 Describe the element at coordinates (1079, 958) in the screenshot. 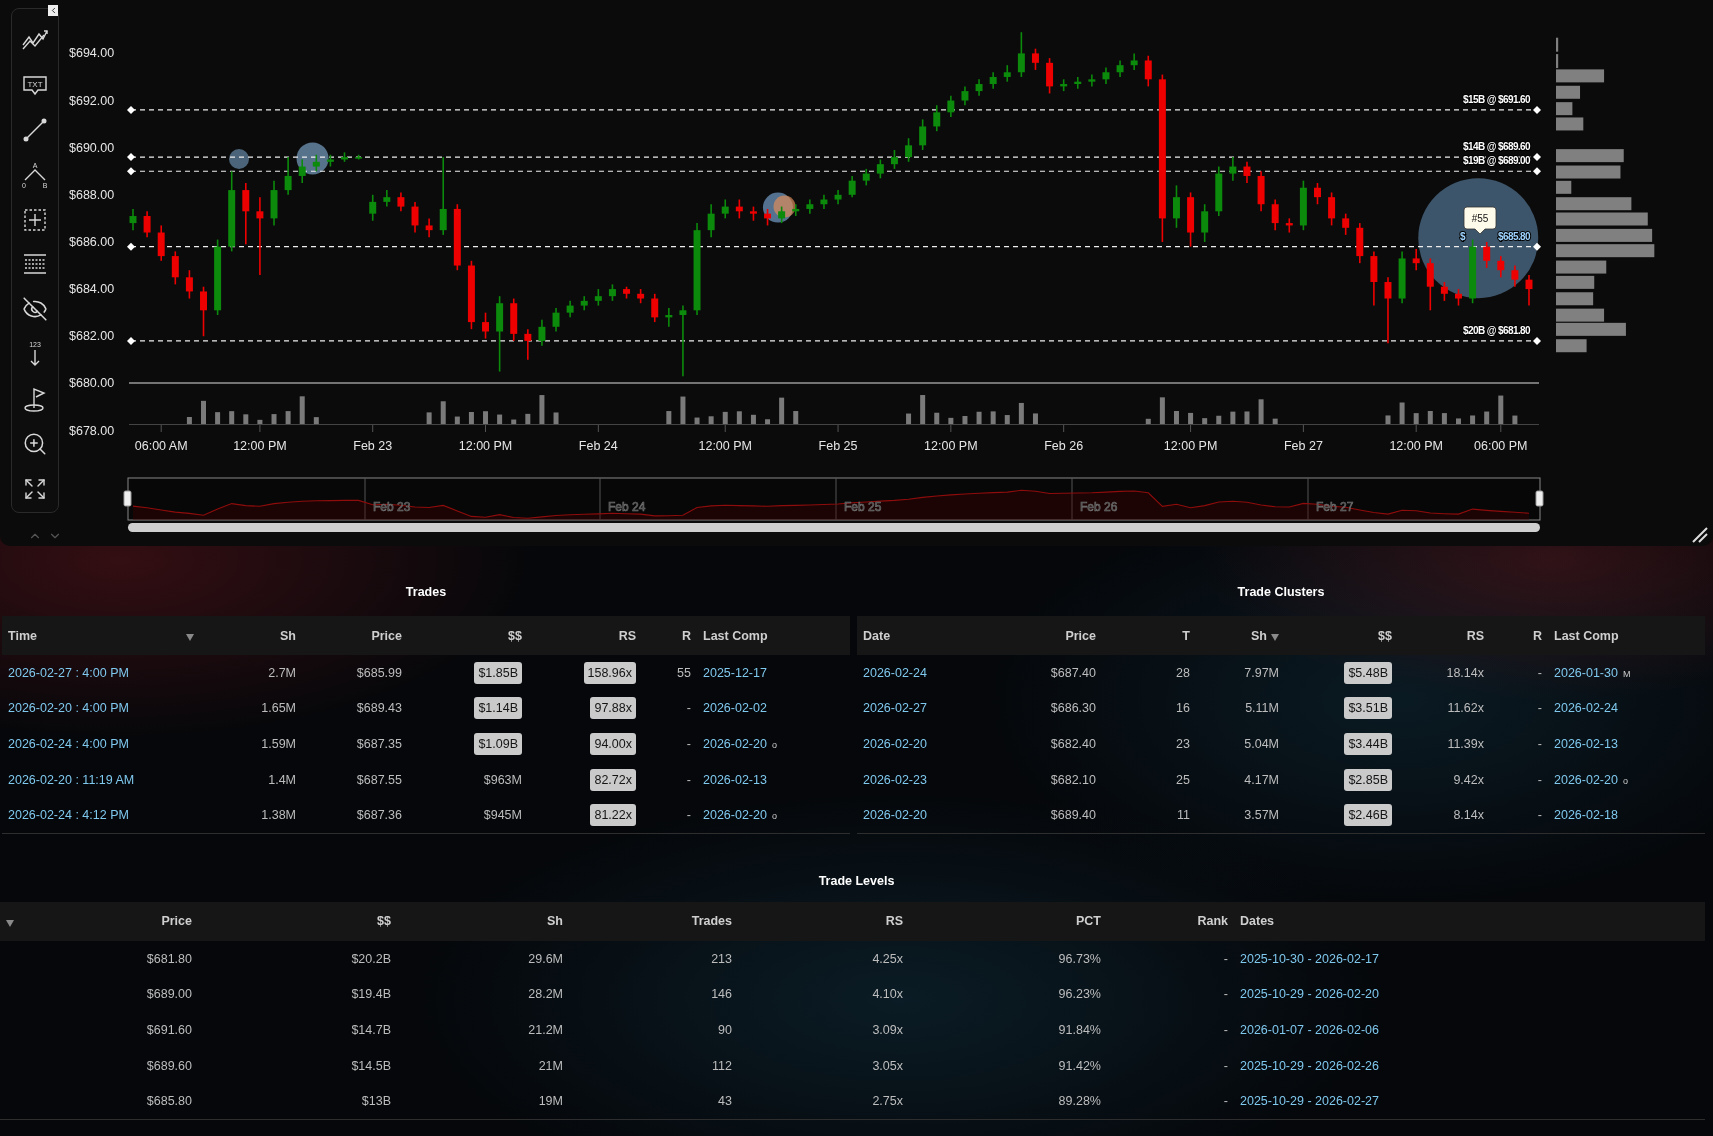

I see `table-cell-text: 96.73%` at that location.